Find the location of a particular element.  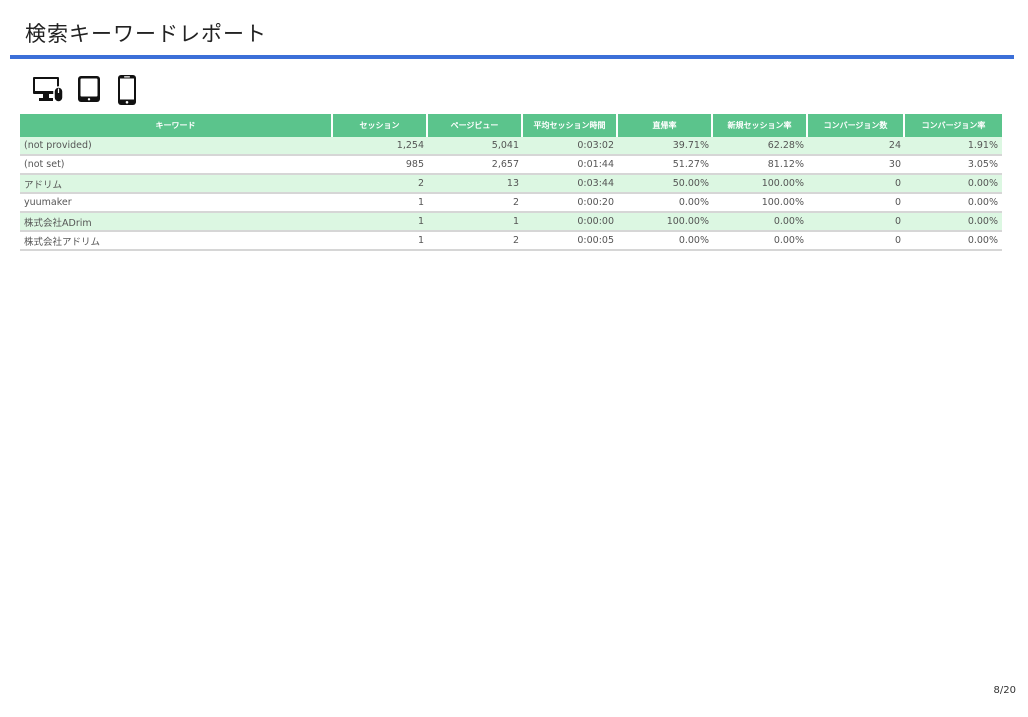

bounce-rate-cell: 100.00% is located at coordinates (665, 222).